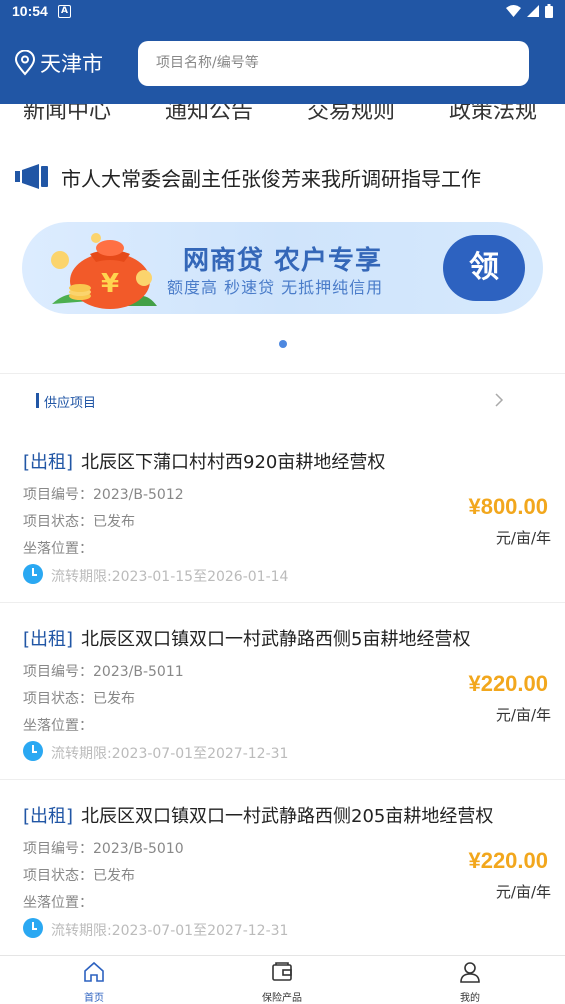  What do you see at coordinates (103, 672) in the screenshot?
I see `item-code: 项目编号：2023/B-5011` at bounding box center [103, 672].